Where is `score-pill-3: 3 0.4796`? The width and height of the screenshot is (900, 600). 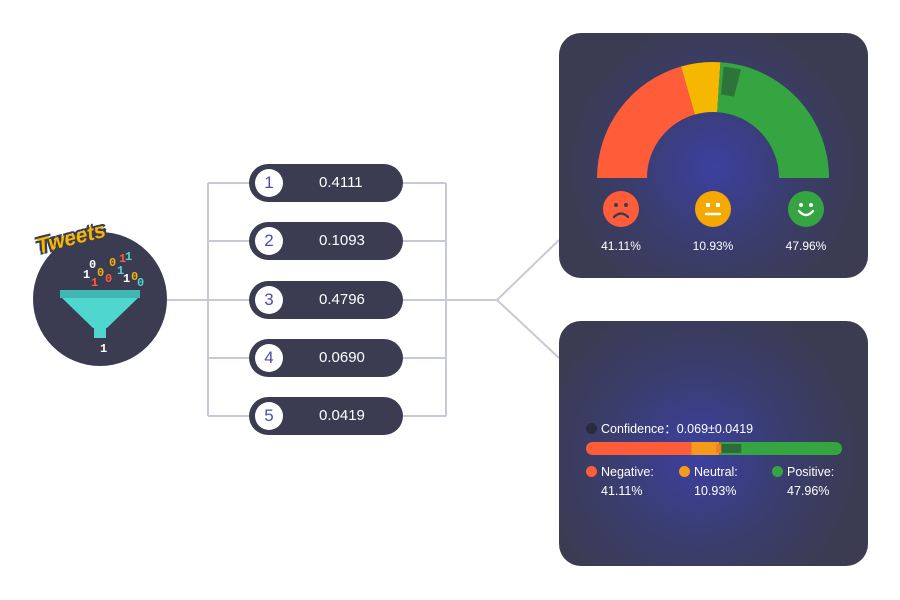 score-pill-3: 3 0.4796 is located at coordinates (326, 300).